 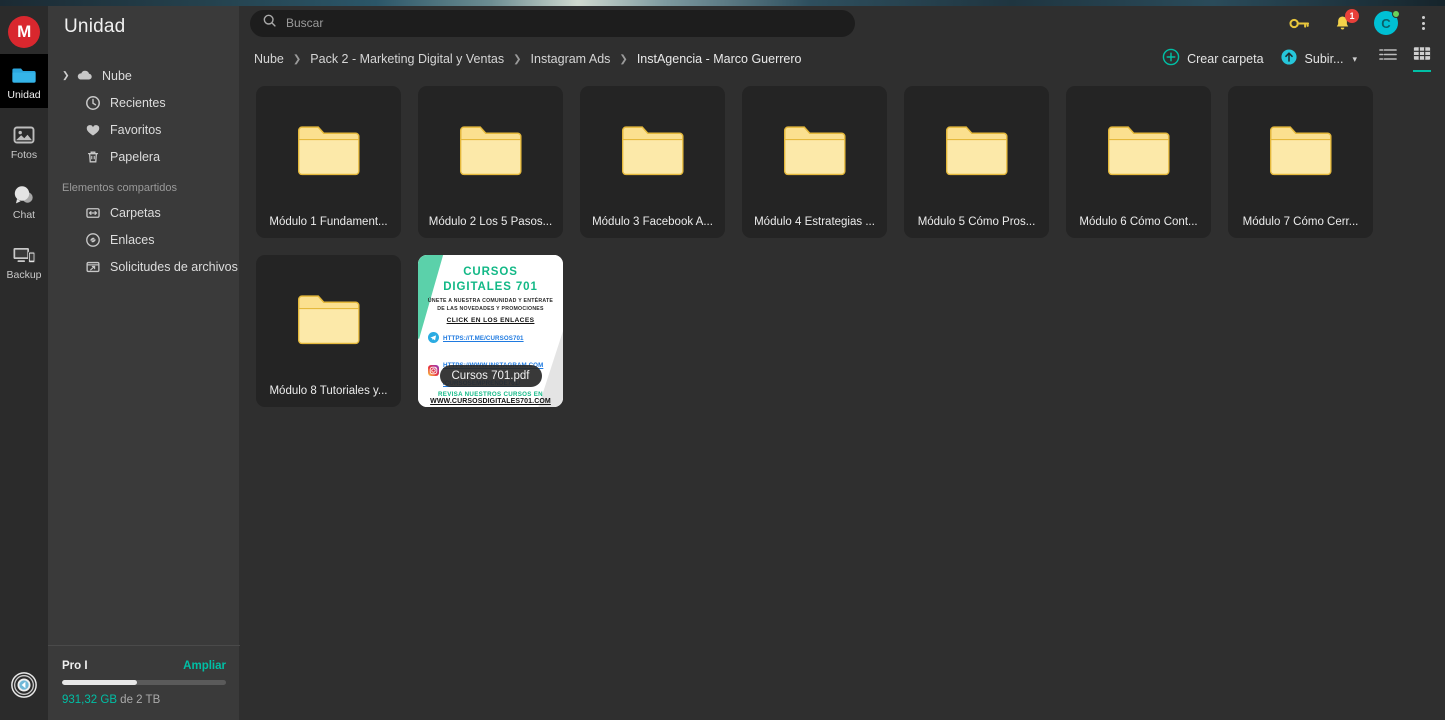 I want to click on link-icon, so click(x=92, y=239).